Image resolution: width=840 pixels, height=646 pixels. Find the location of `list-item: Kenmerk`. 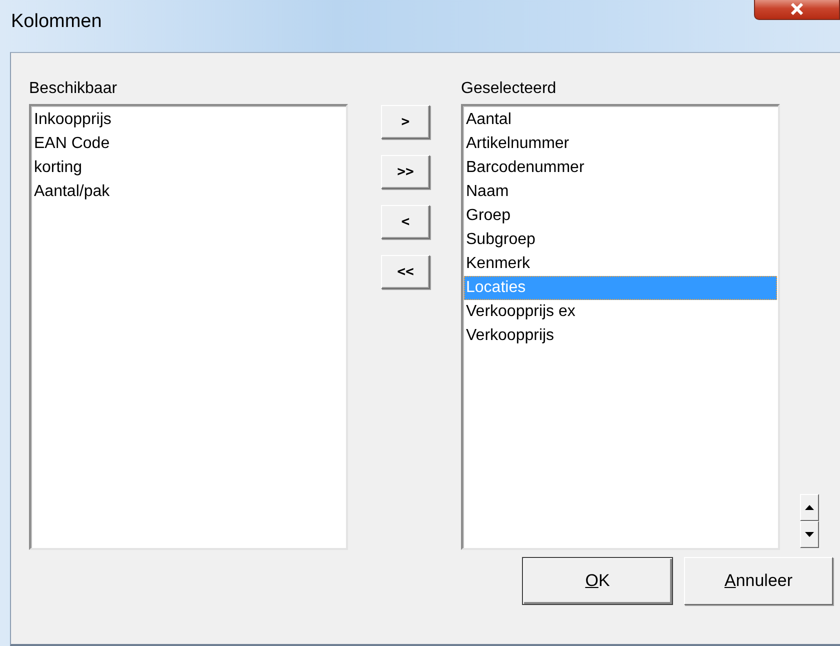

list-item: Kenmerk is located at coordinates (620, 264).